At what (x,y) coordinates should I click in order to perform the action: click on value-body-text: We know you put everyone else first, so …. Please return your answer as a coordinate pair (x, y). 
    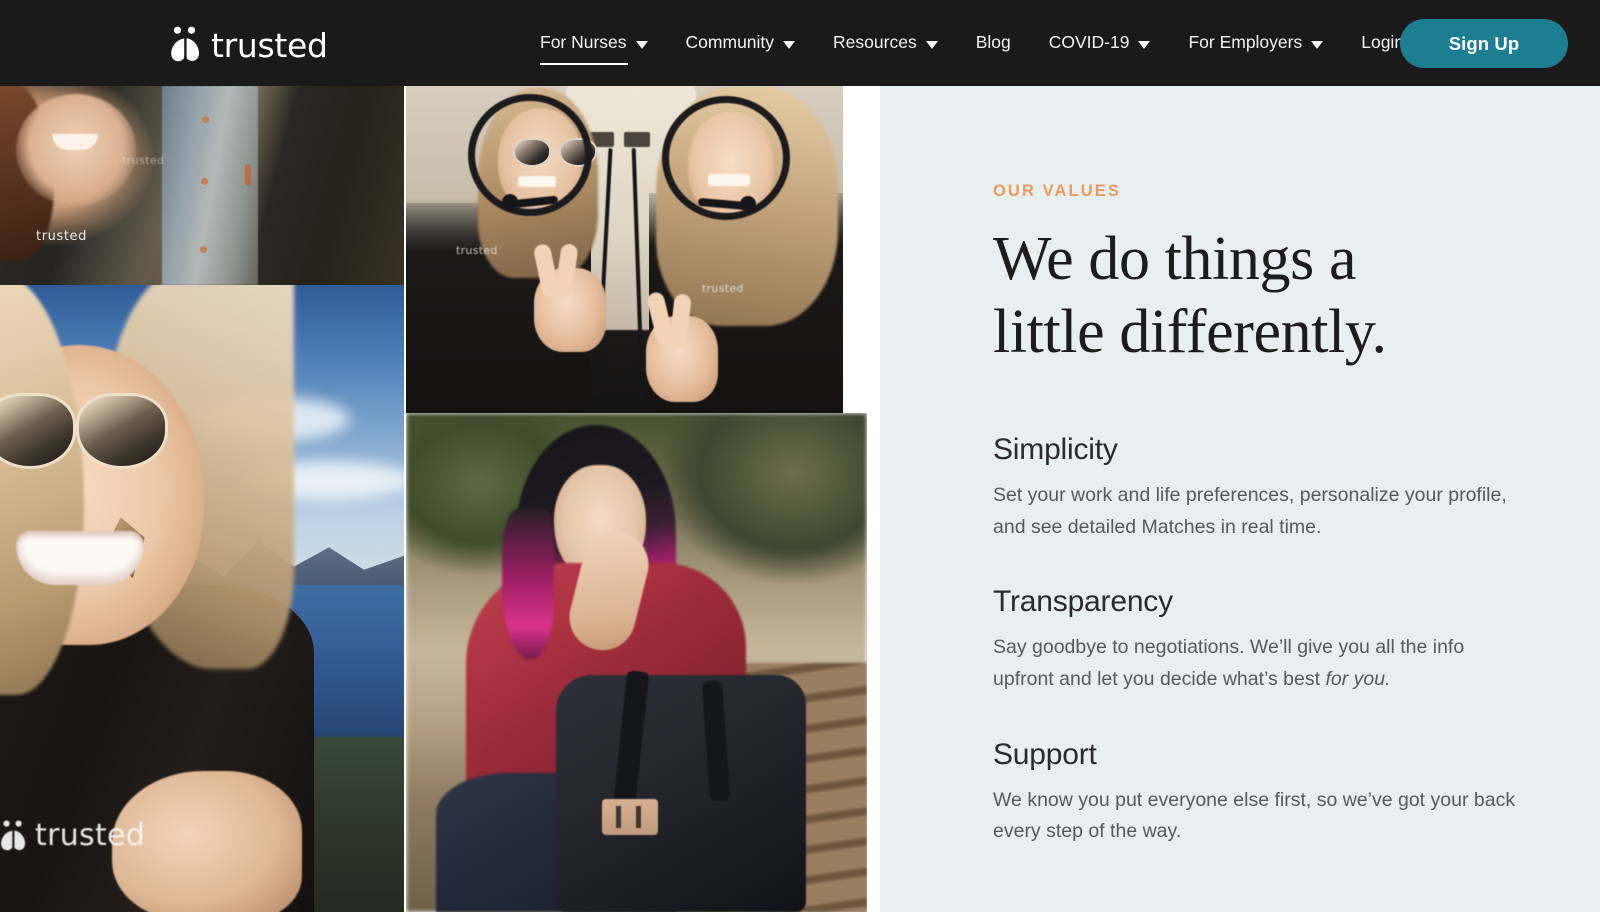
    Looking at the image, I should click on (1254, 815).